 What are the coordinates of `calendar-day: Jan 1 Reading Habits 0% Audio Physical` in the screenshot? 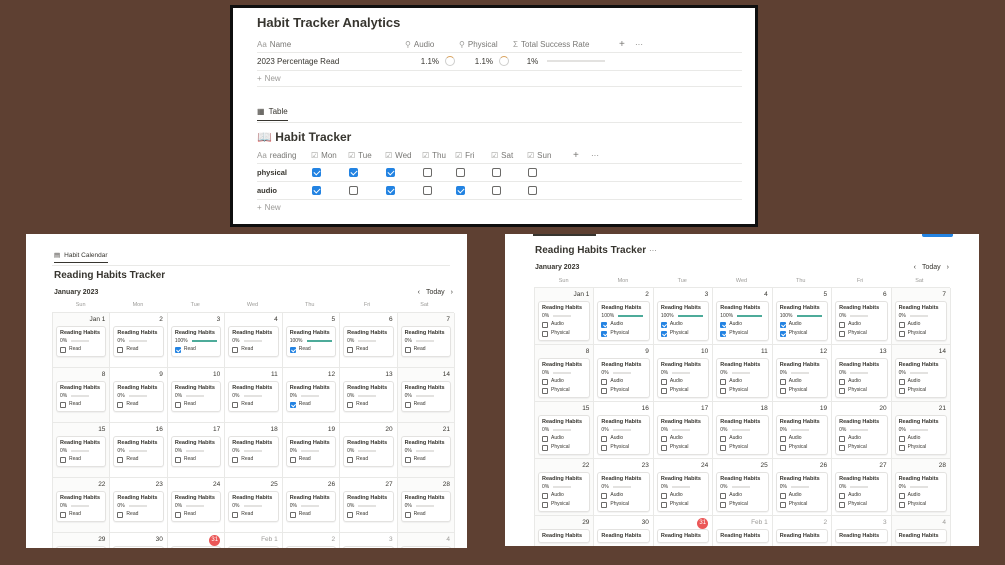 It's located at (565, 316).